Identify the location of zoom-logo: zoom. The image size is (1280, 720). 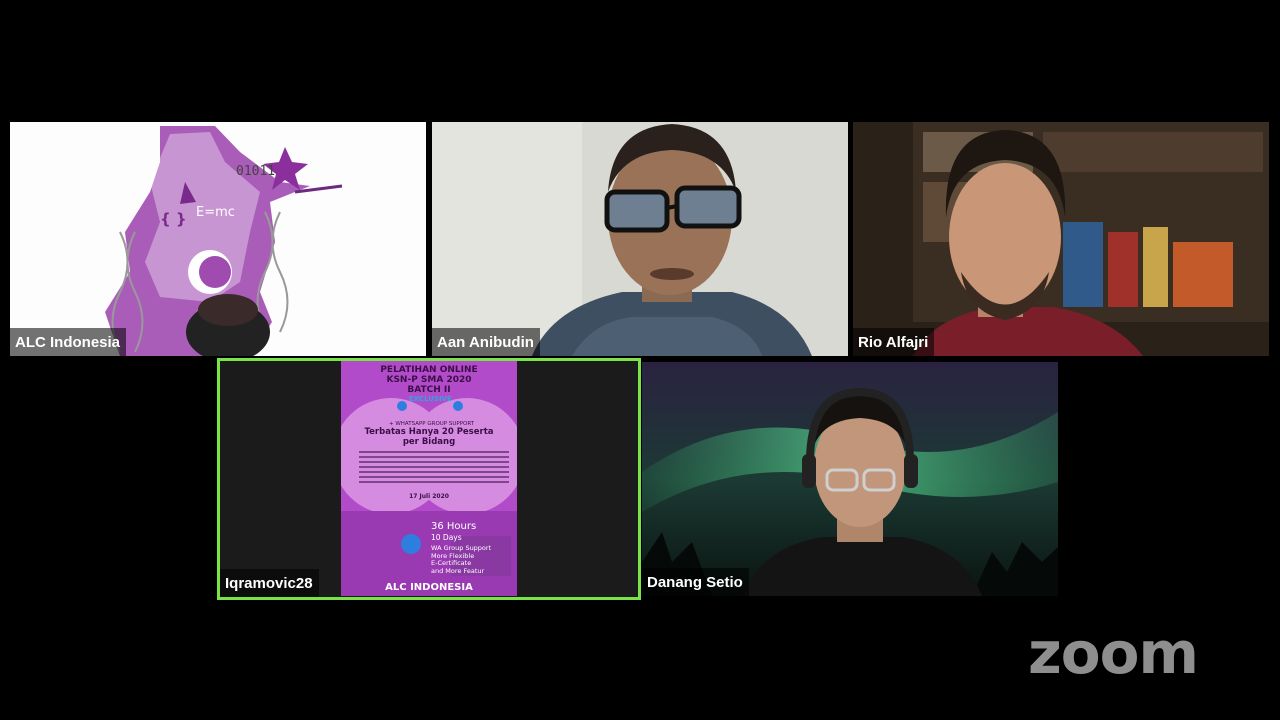
(1113, 653).